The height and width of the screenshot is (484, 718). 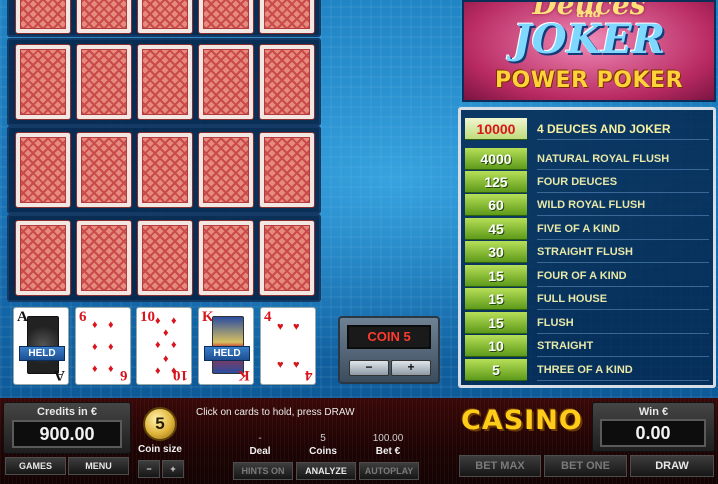 What do you see at coordinates (500, 466) in the screenshot?
I see `bet-max-button: BET MAX` at bounding box center [500, 466].